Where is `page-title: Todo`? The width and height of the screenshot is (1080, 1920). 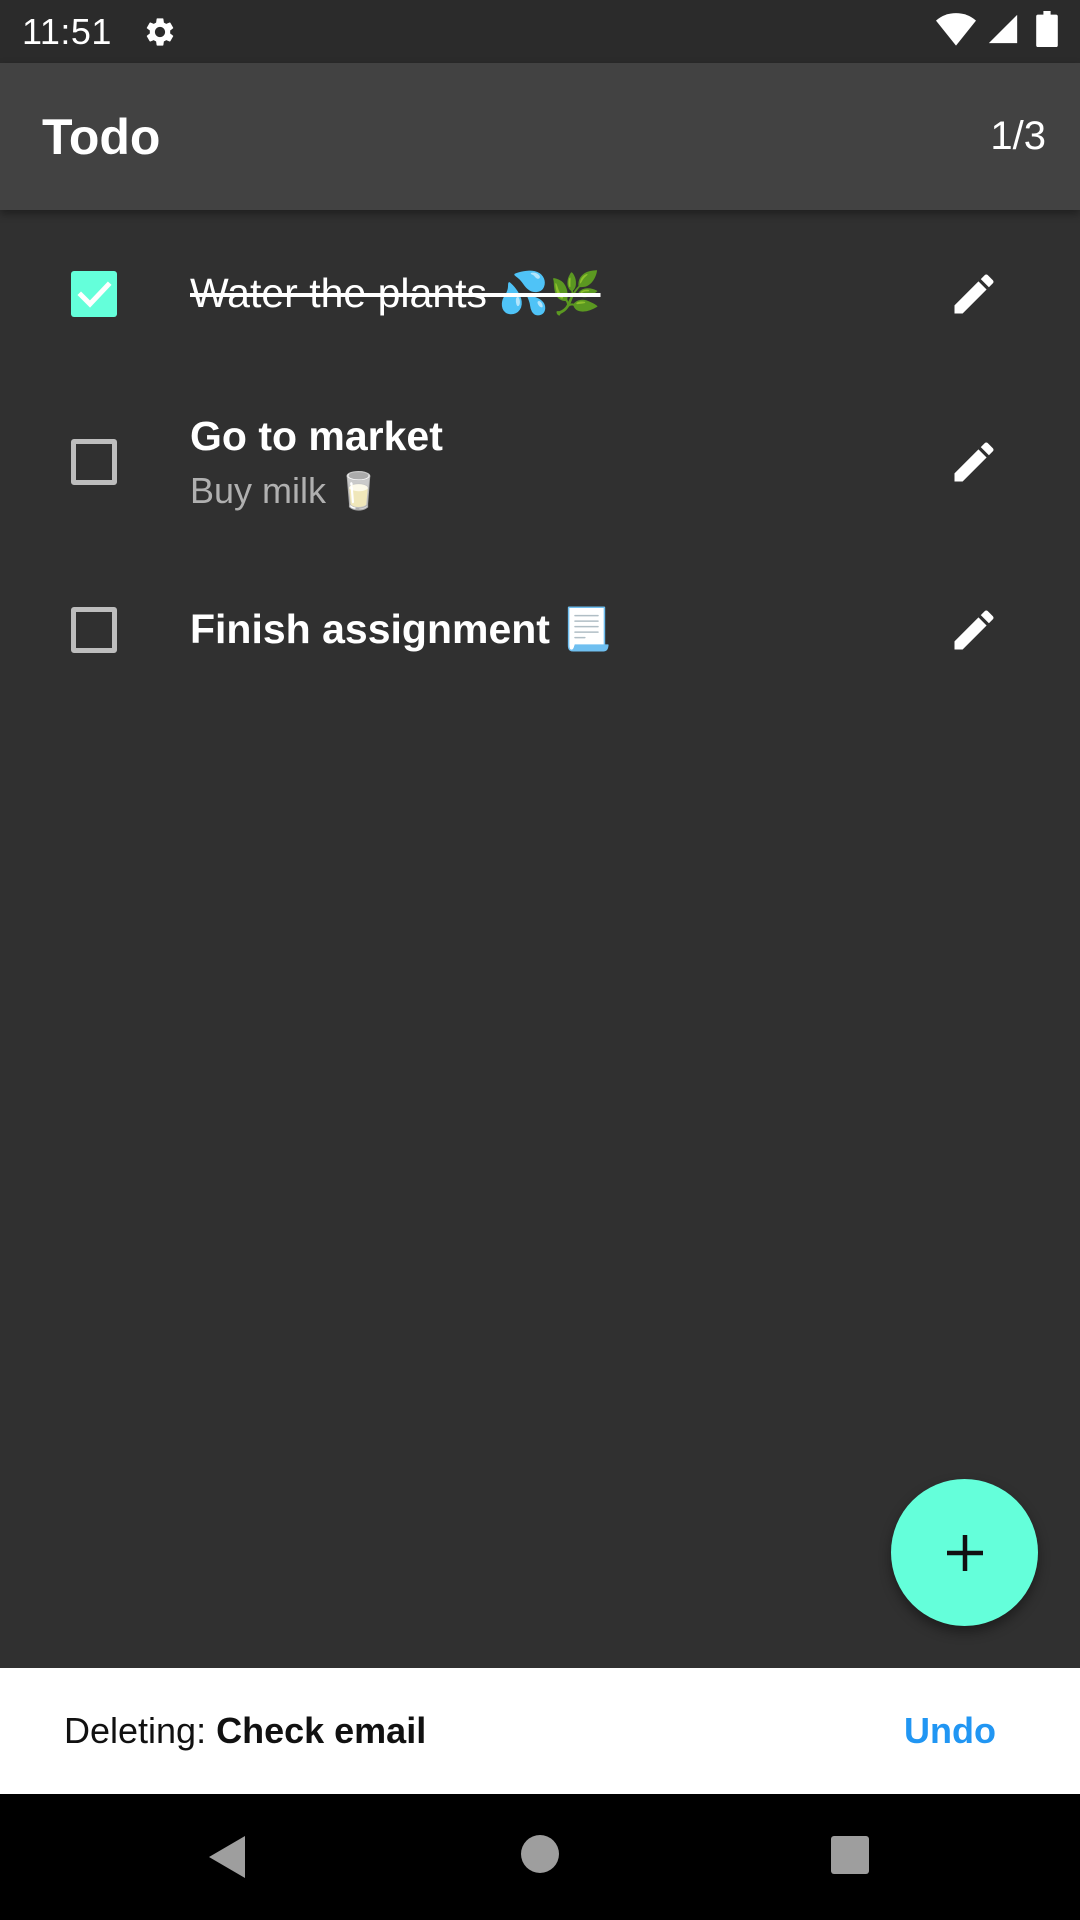
page-title: Todo is located at coordinates (101, 136).